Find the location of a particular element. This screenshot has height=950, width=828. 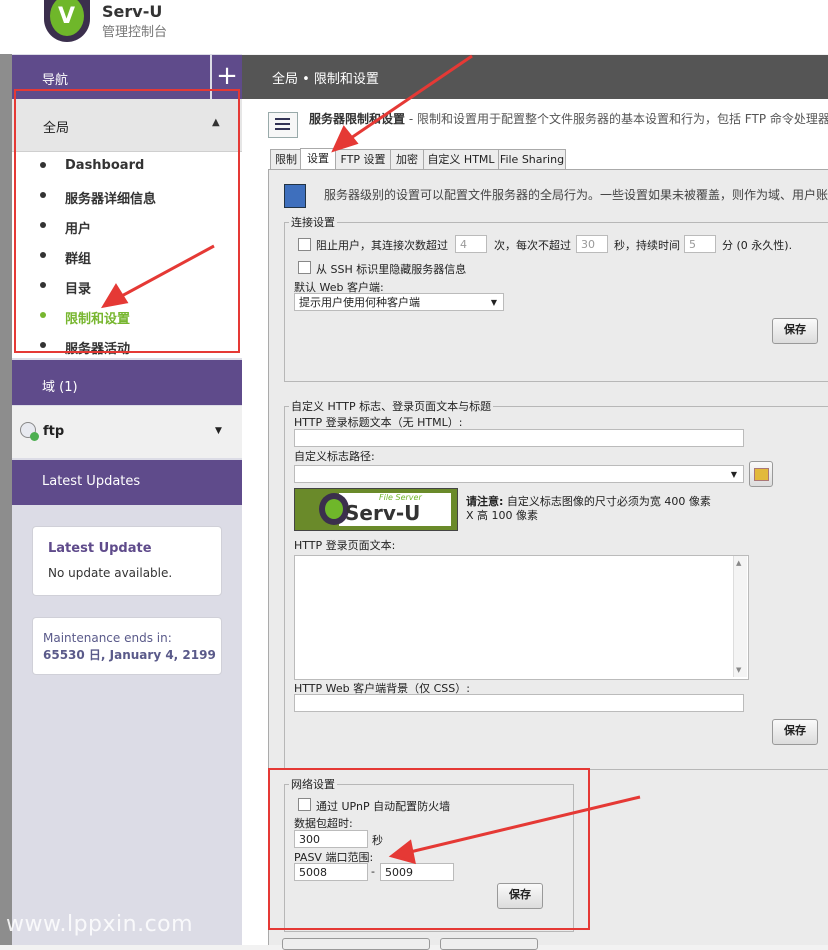

watermark: www.lppxin.com is located at coordinates (100, 924).